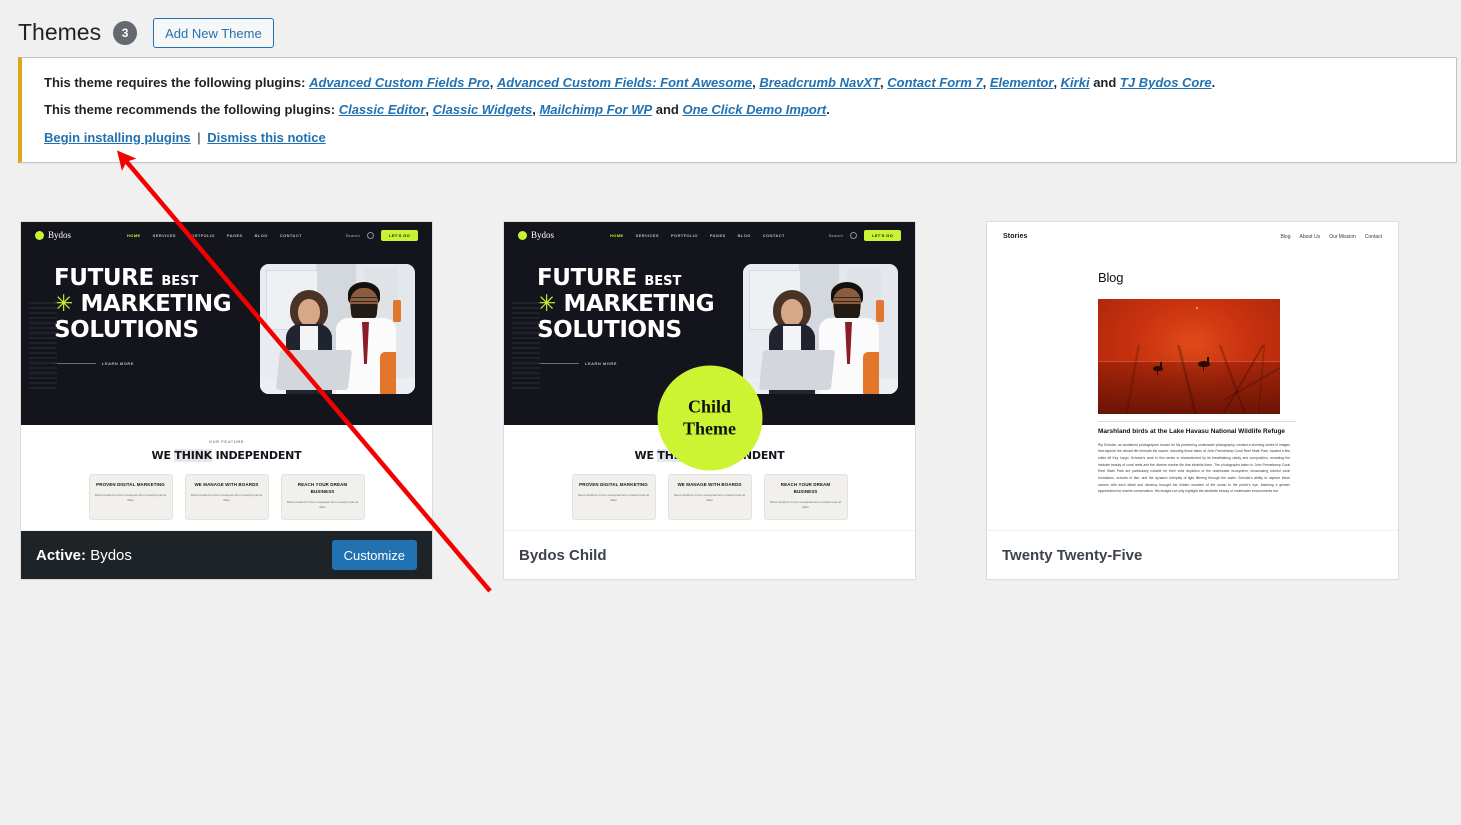  What do you see at coordinates (934, 82) in the screenshot?
I see `required-plugin-link-4: Contact Form 7` at bounding box center [934, 82].